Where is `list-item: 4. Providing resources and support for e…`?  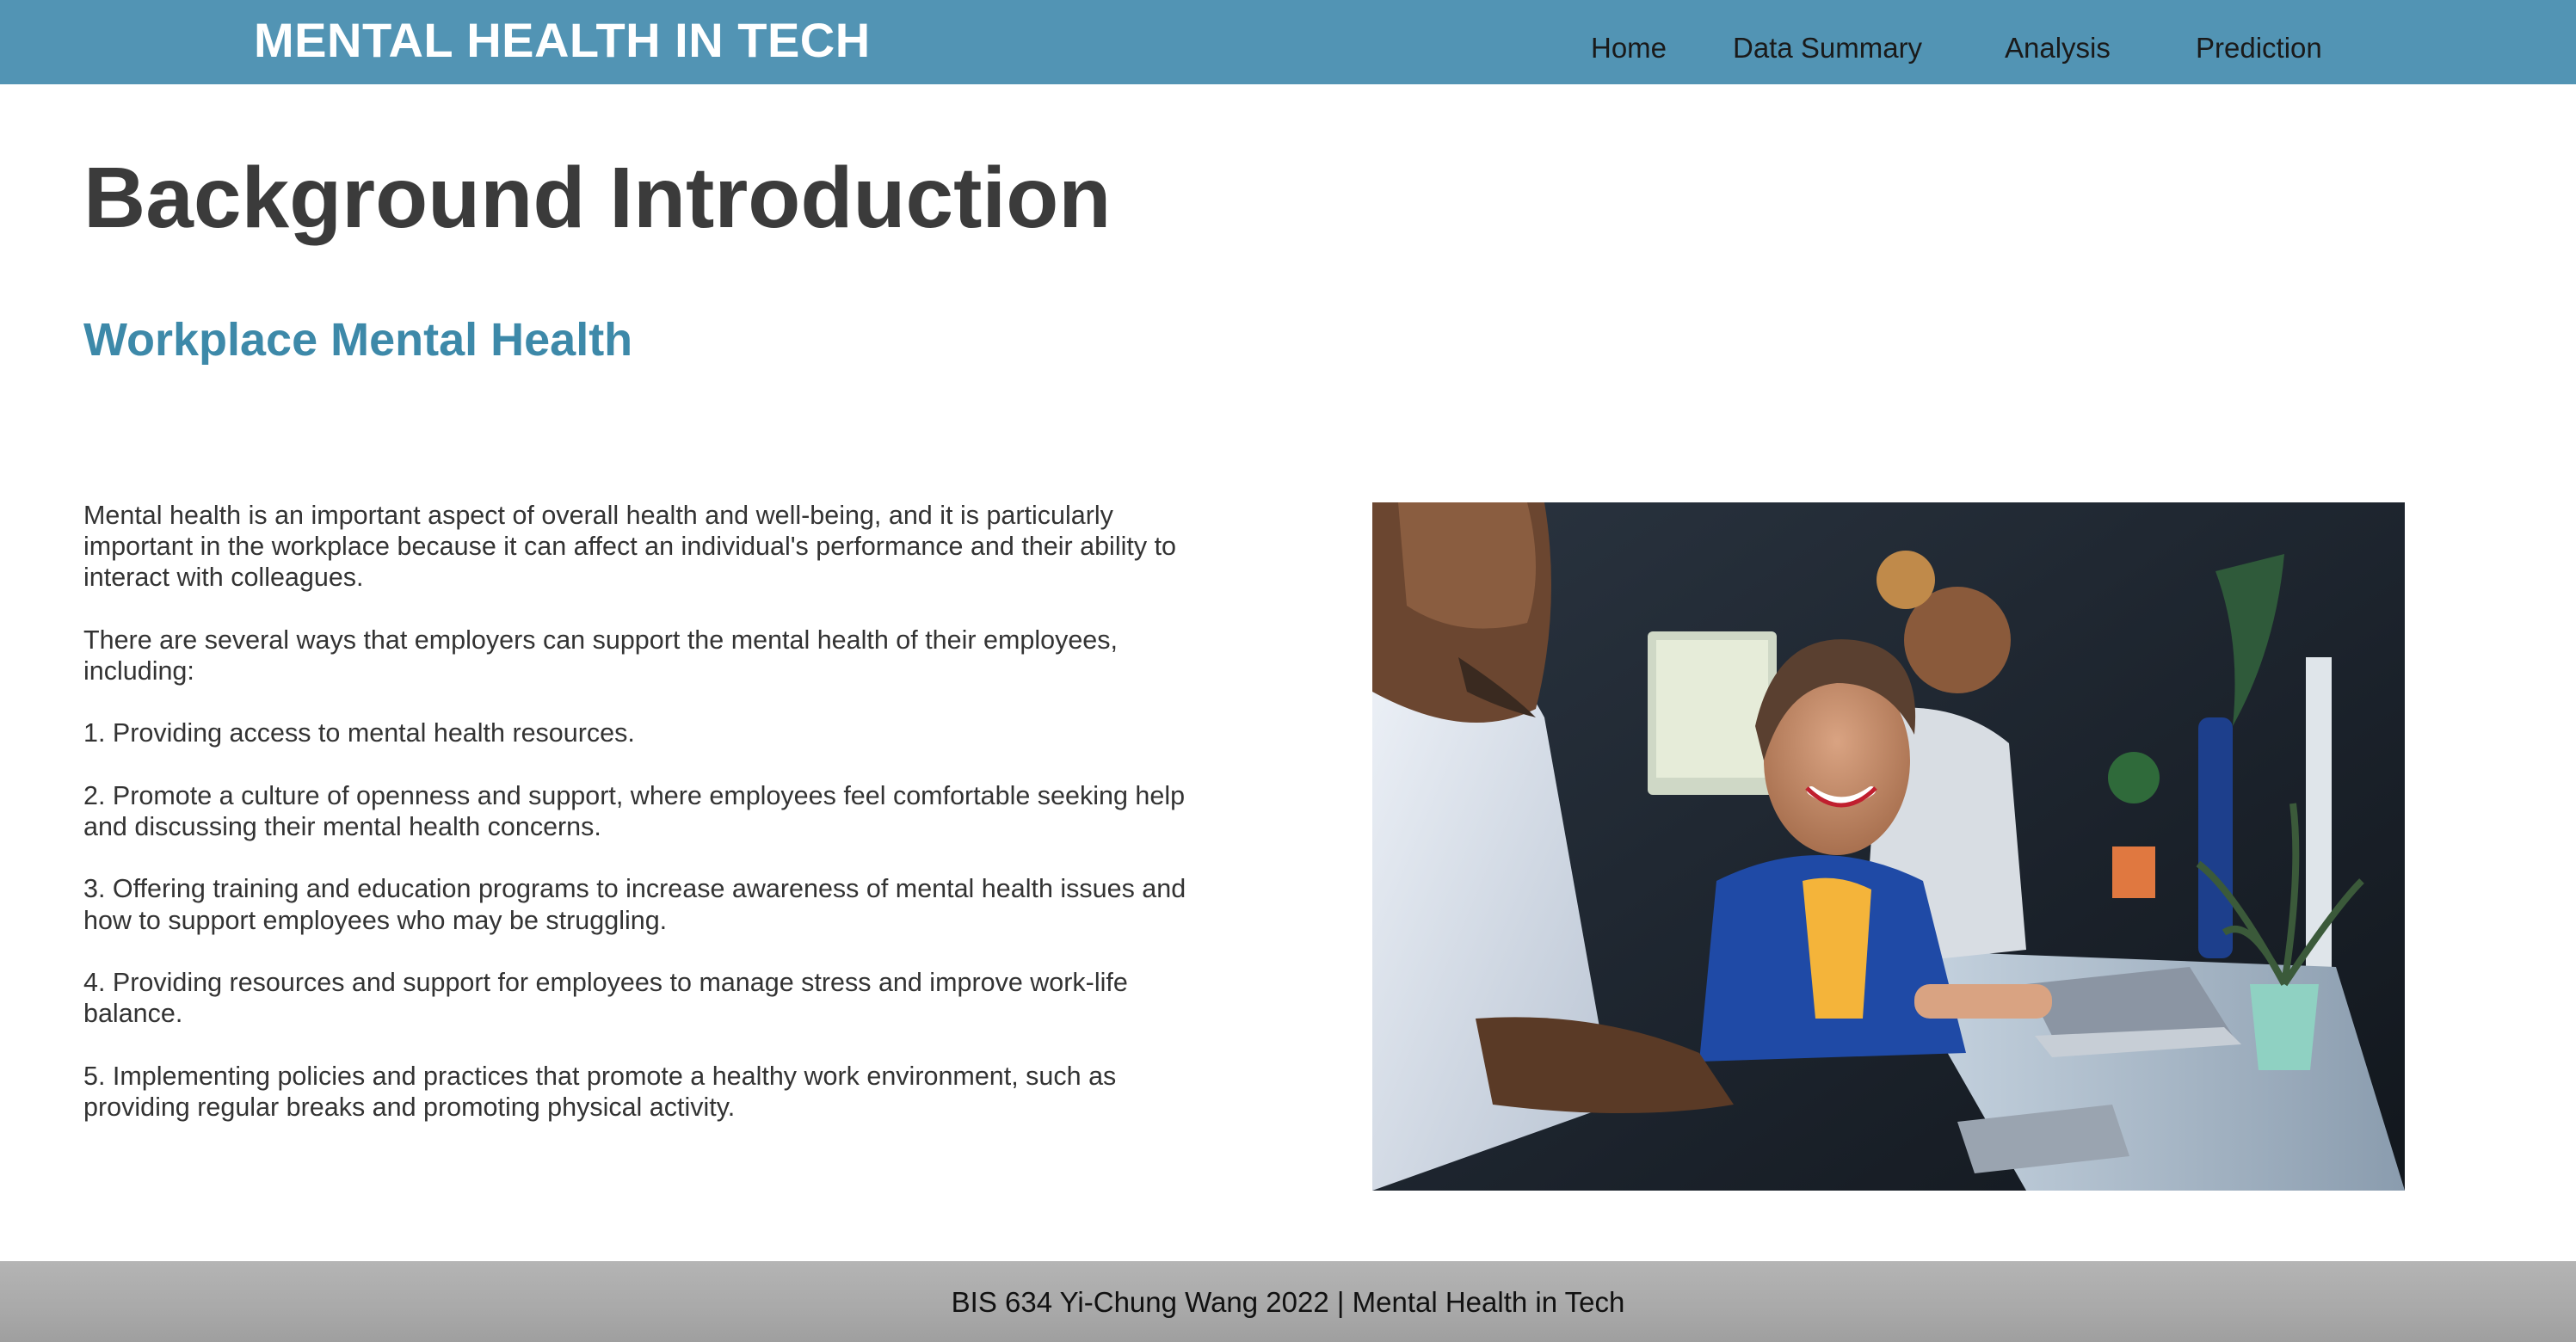 list-item: 4. Providing resources and support for e… is located at coordinates (605, 998).